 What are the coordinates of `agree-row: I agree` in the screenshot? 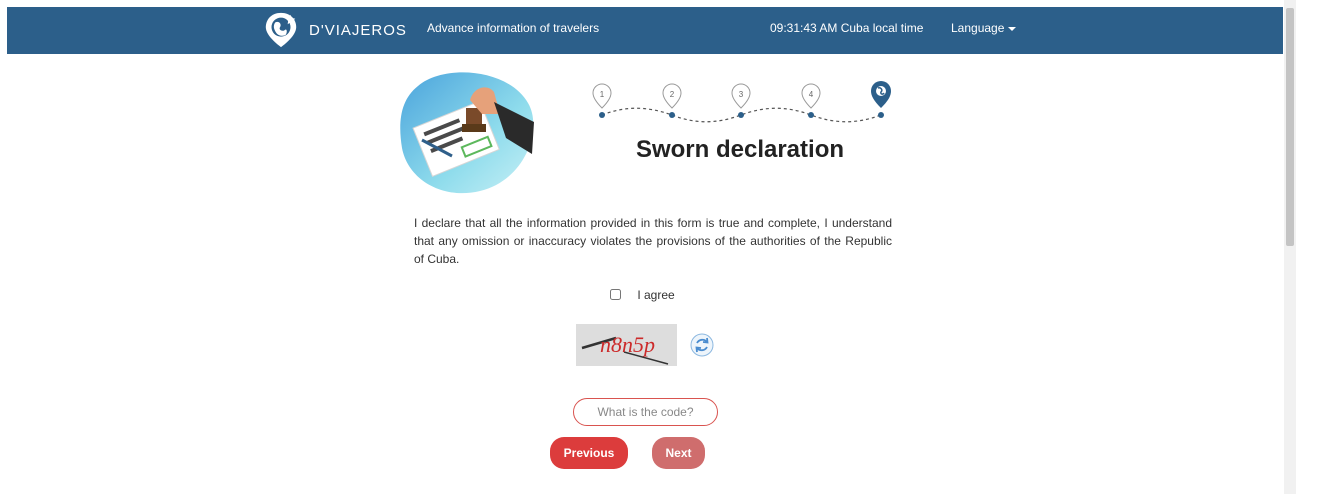 It's located at (642, 295).